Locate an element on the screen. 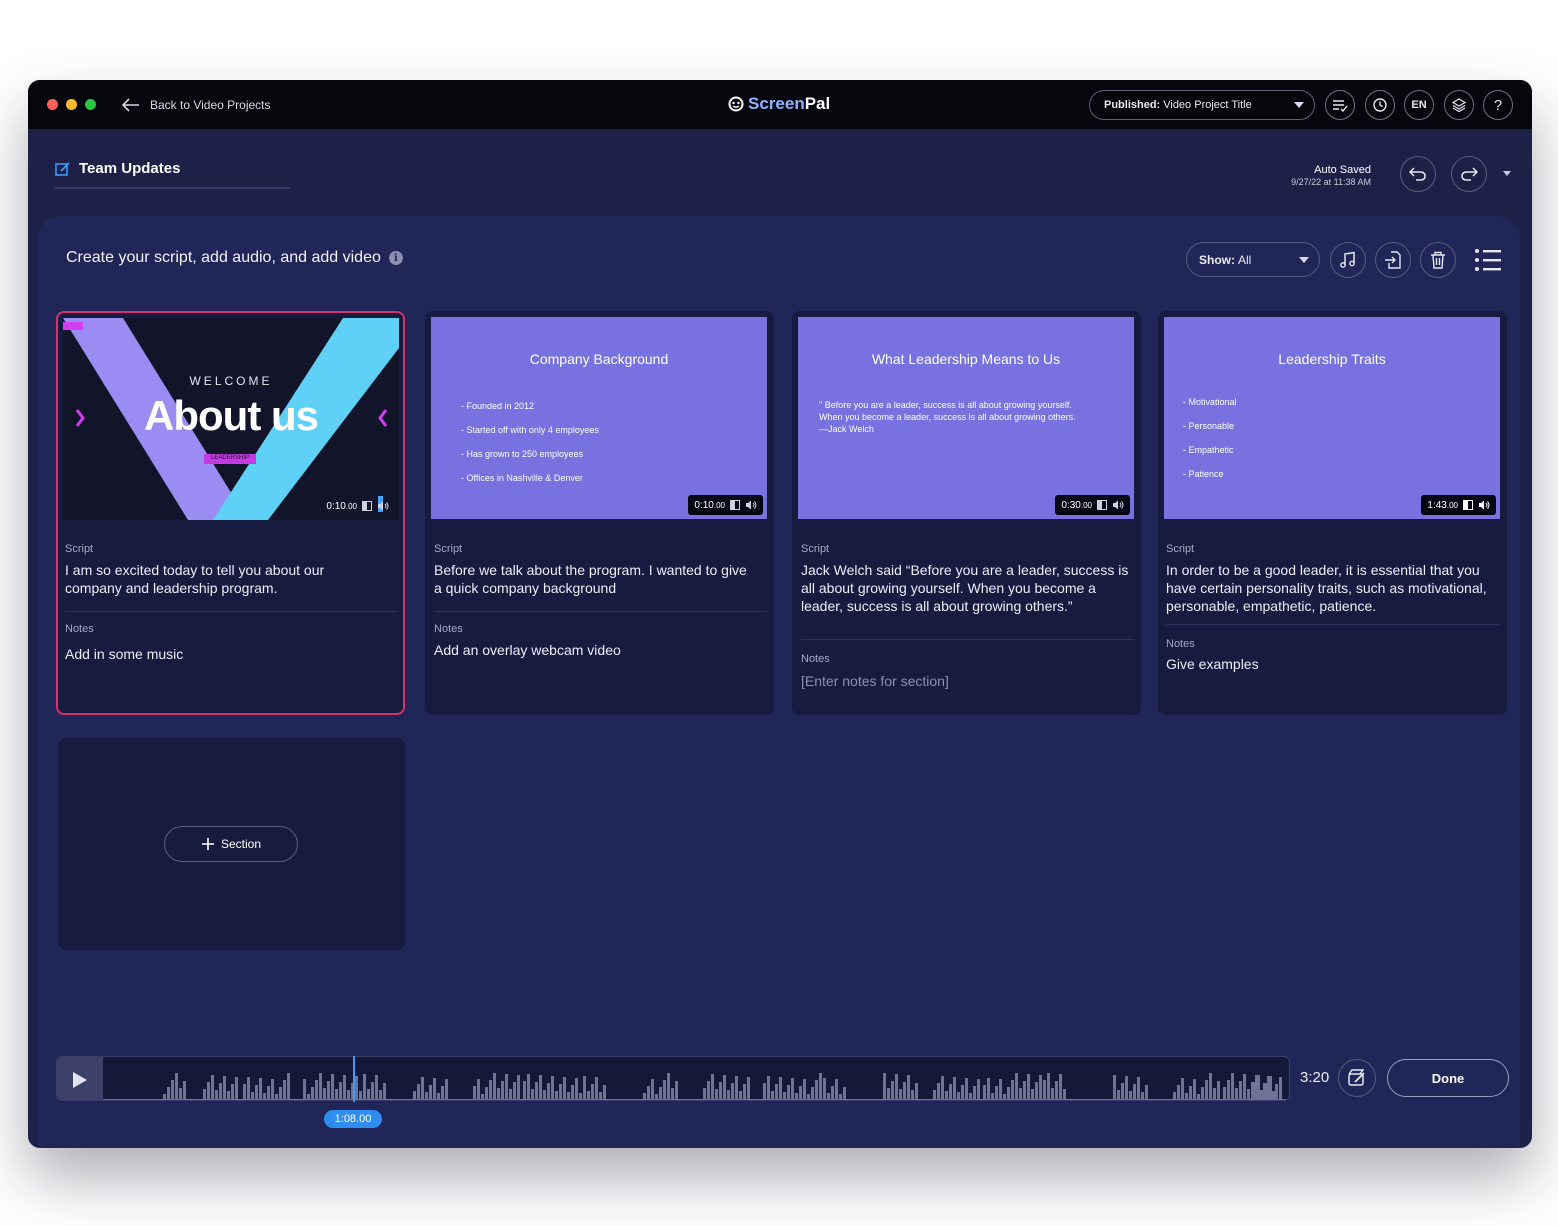 The image size is (1558, 1226). redo-button is located at coordinates (1469, 174).